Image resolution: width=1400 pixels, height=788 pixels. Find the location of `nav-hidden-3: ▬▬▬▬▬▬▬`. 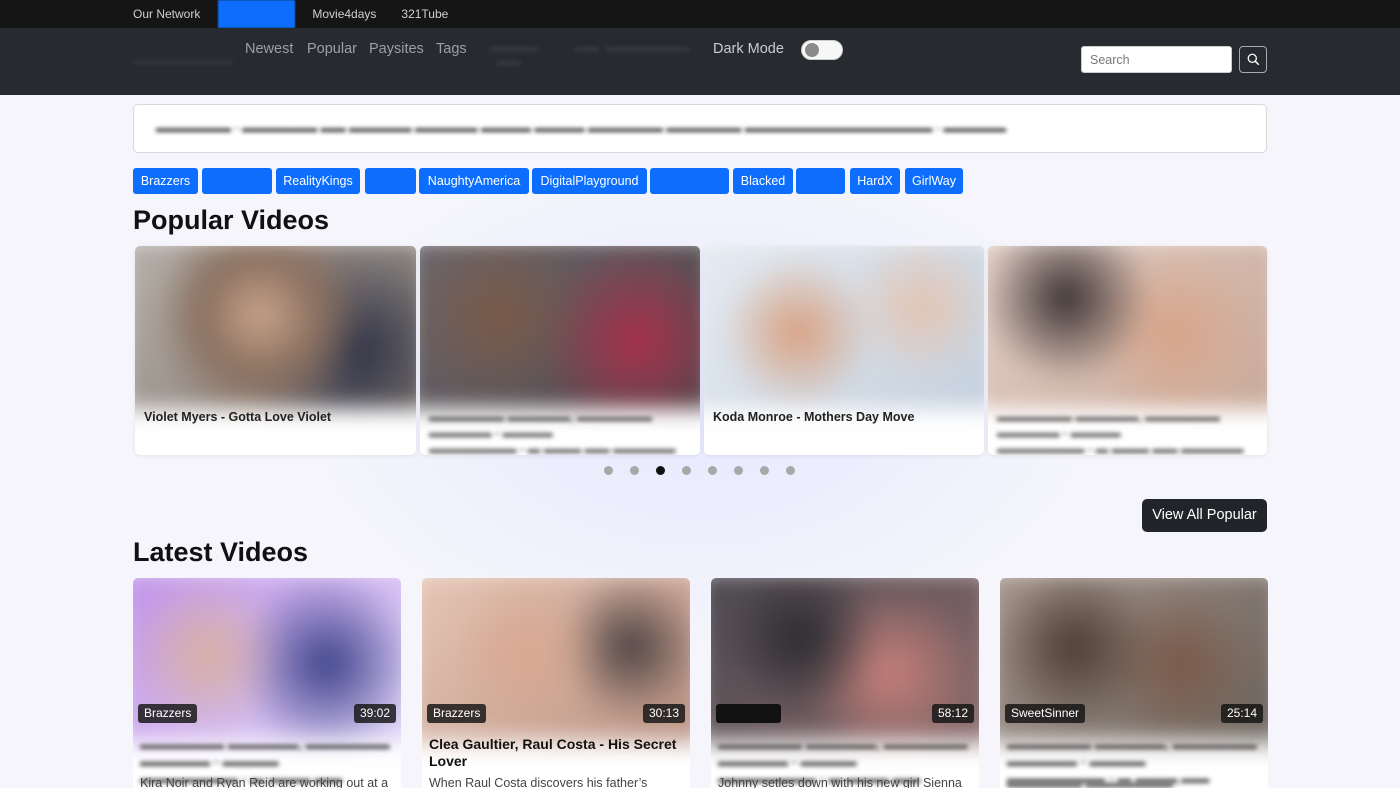

nav-hidden-3: ▬▬▬▬▬▬▬ is located at coordinates (647, 47).